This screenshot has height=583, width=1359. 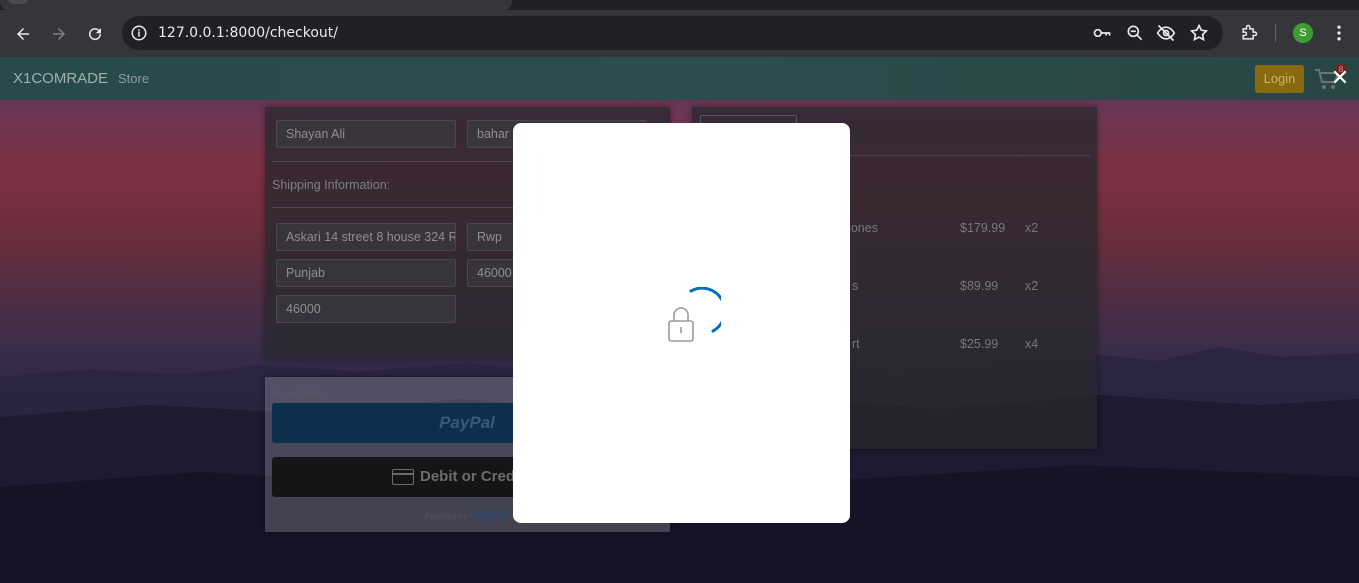 What do you see at coordinates (403, 477) in the screenshot?
I see `credit-card-icon` at bounding box center [403, 477].